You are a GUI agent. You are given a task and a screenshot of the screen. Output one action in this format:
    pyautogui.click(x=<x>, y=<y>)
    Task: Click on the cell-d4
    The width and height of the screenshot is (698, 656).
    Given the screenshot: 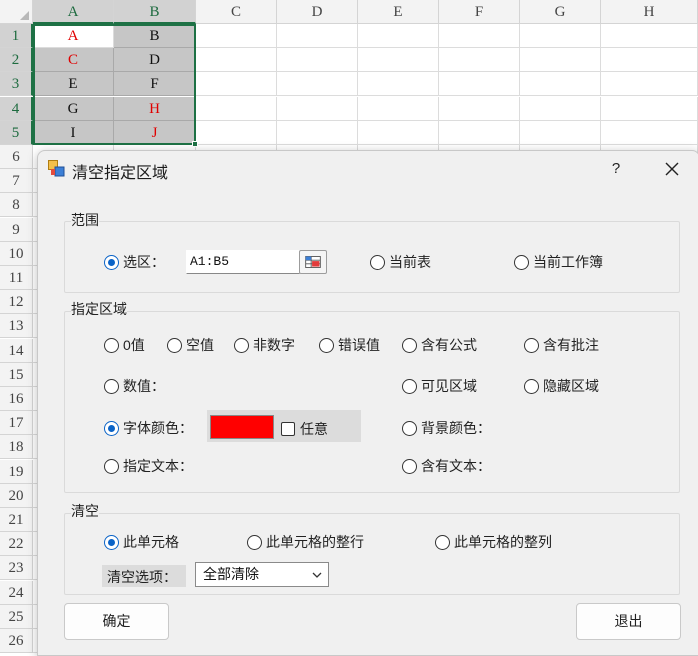 What is the action you would take?
    pyautogui.click(x=317, y=108)
    